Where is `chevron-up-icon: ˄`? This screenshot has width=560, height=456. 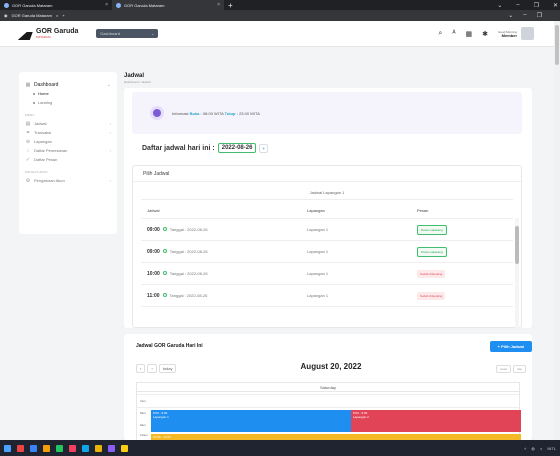
chevron-up-icon: ˄ is located at coordinates (525, 448).